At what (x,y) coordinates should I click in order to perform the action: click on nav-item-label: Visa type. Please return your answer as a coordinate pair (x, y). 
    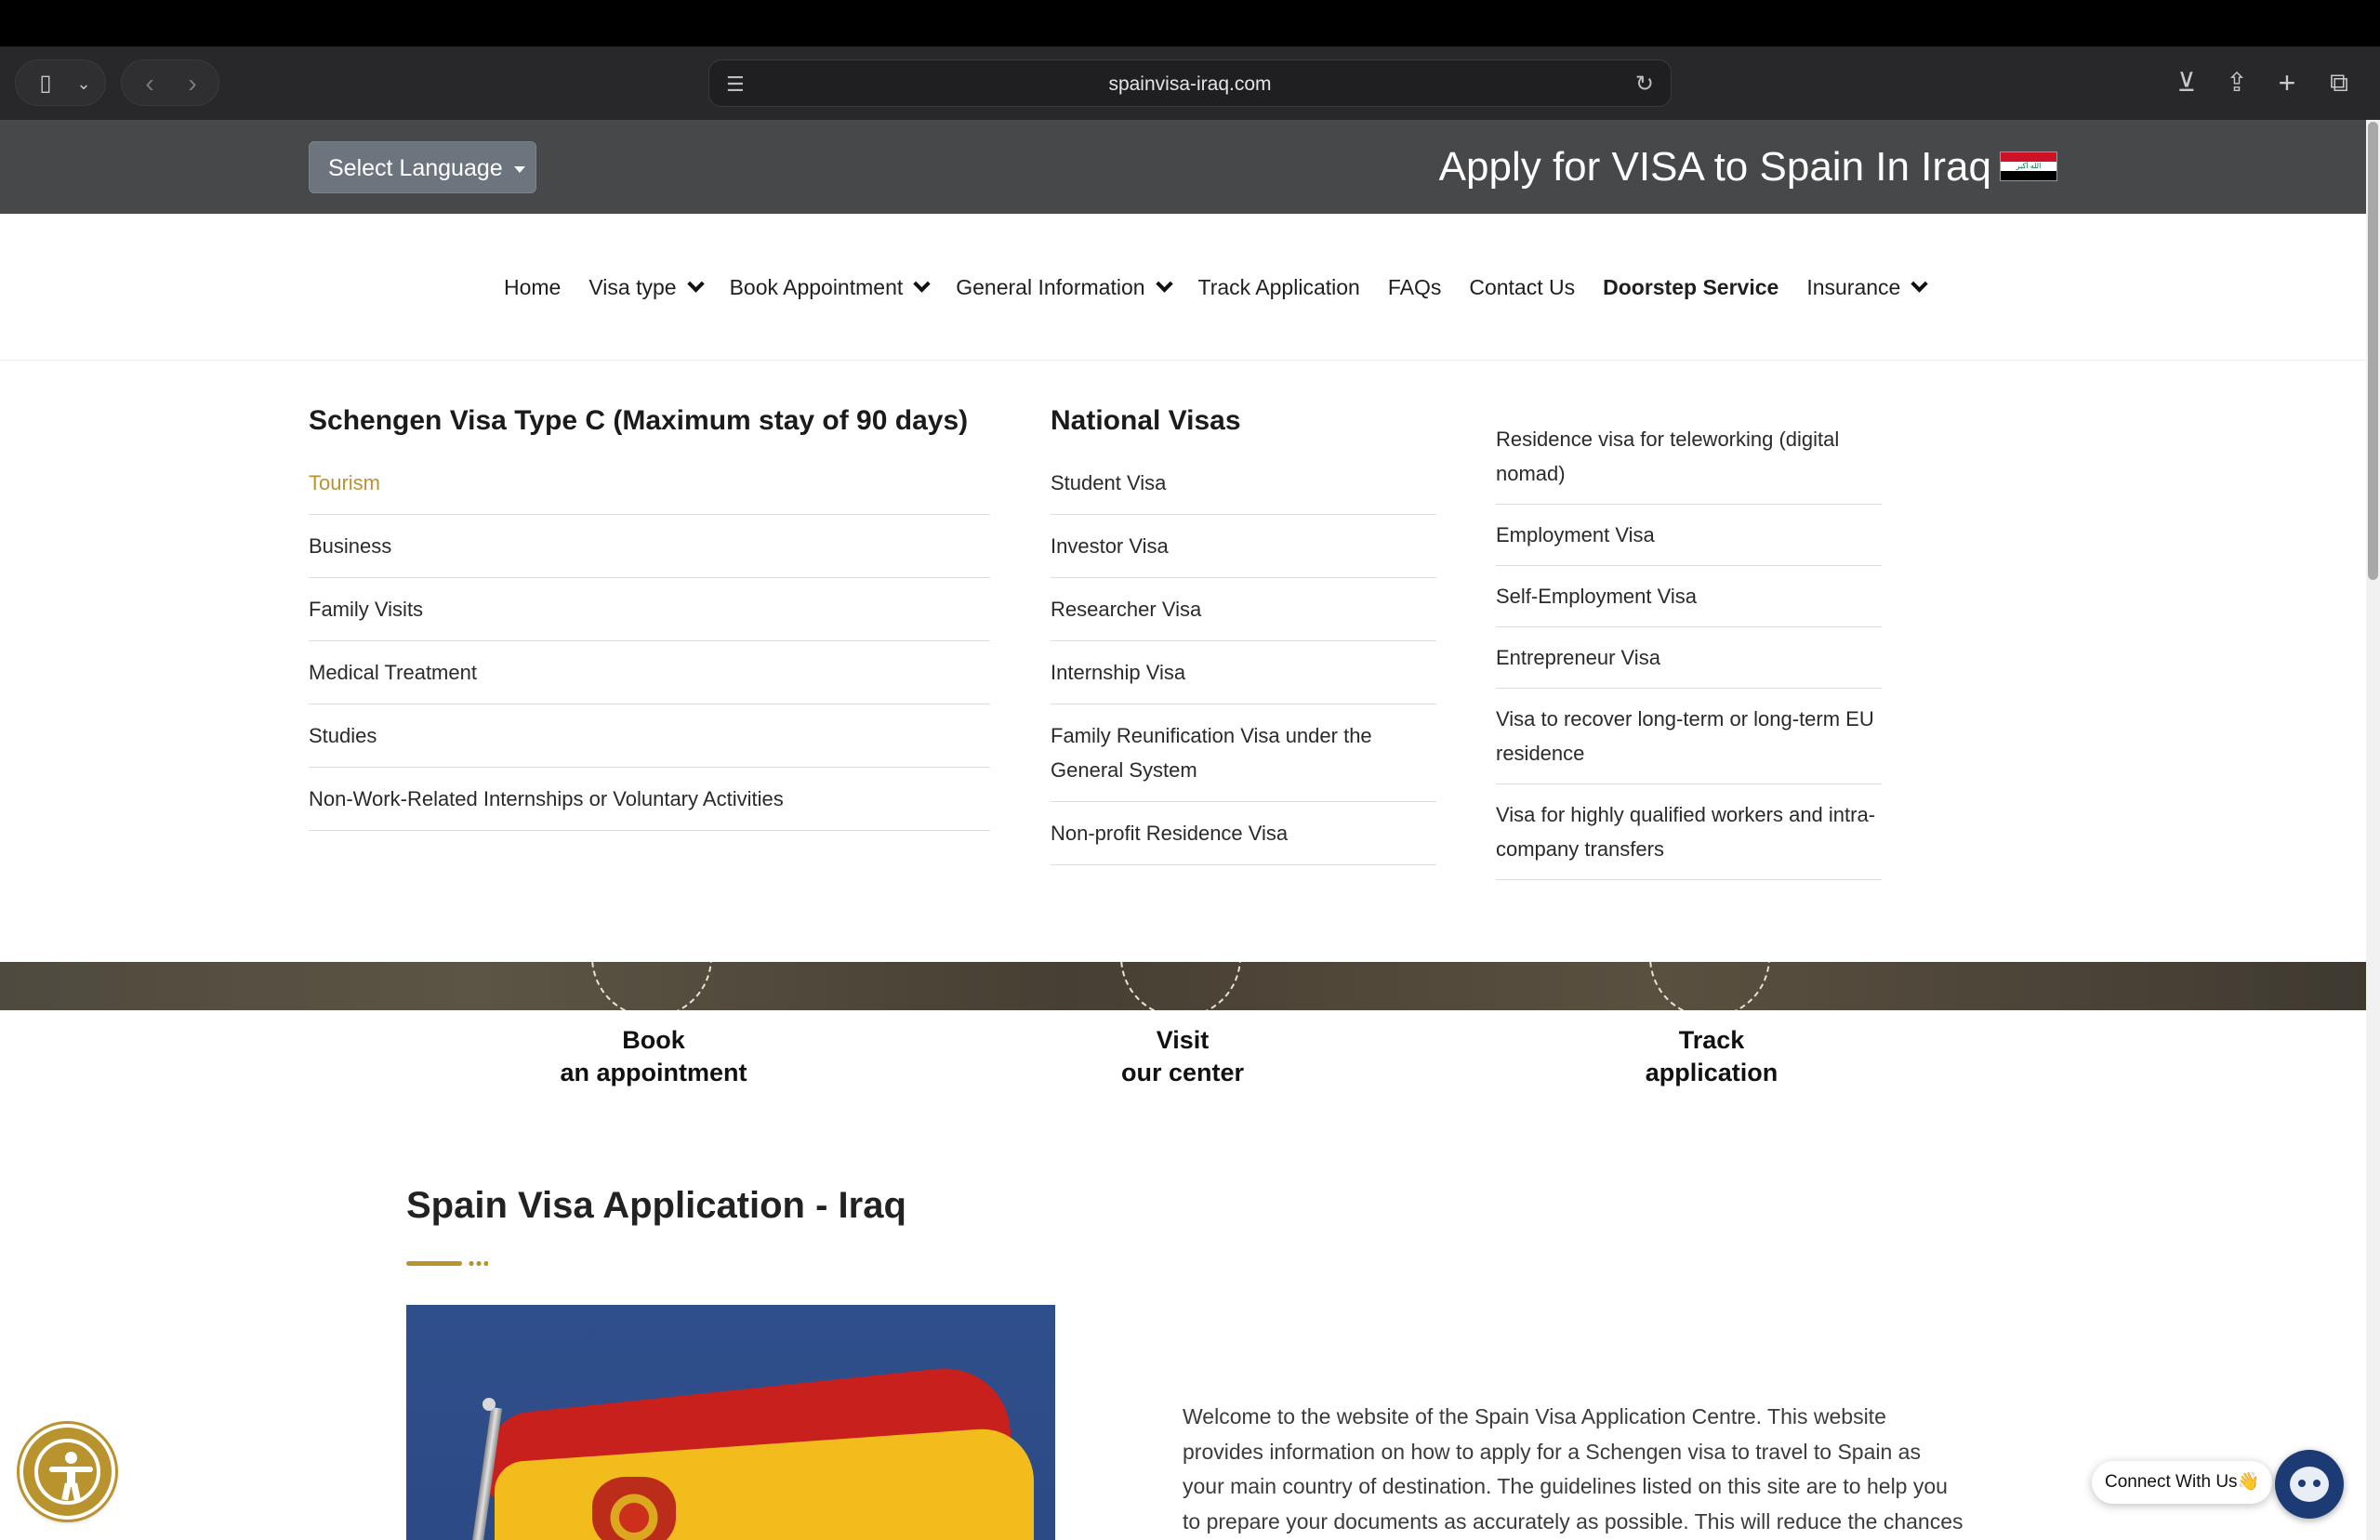
    Looking at the image, I should click on (632, 286).